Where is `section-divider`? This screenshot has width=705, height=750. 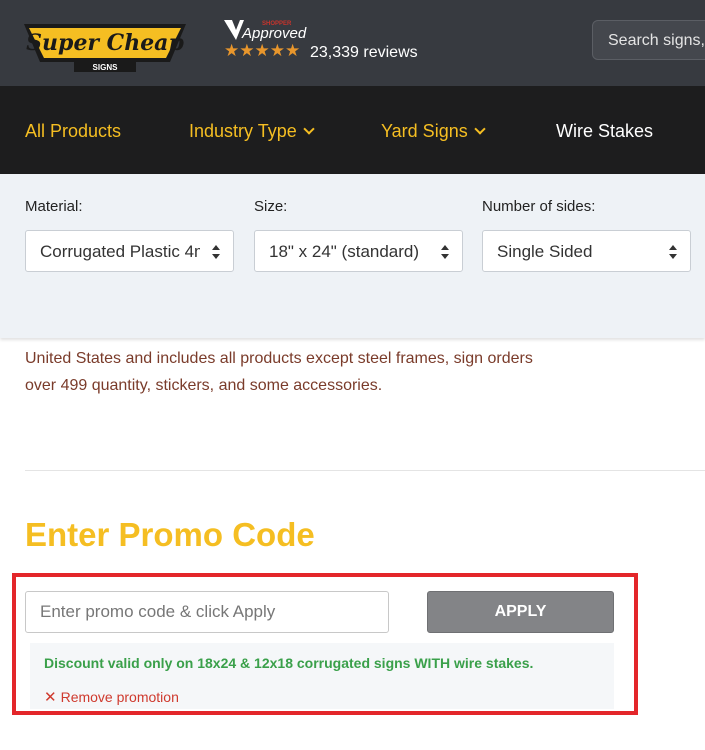
section-divider is located at coordinates (365, 470).